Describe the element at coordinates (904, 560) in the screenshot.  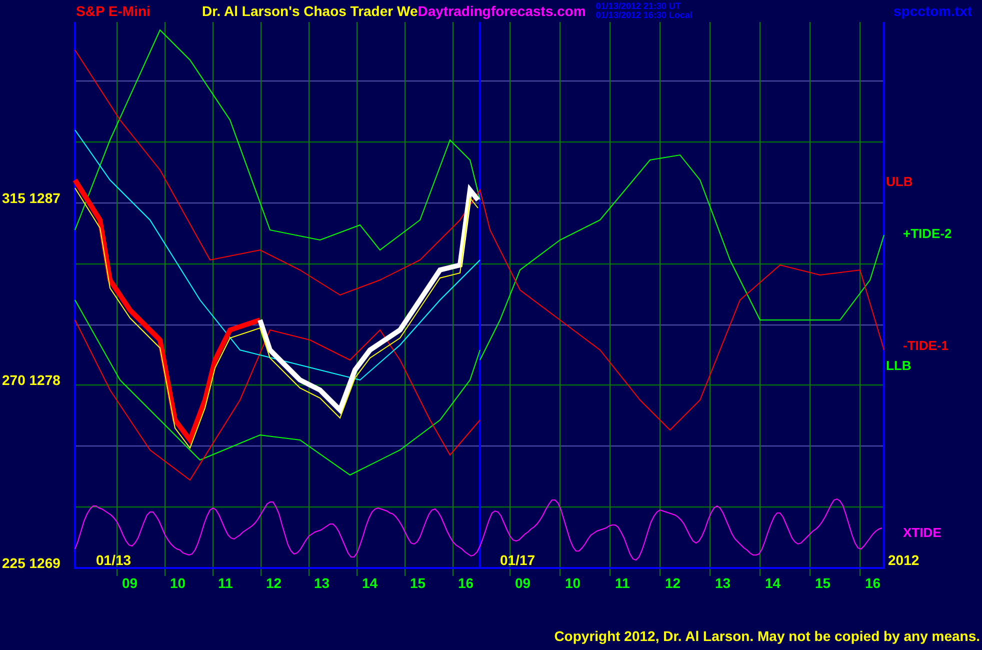
I see `year-label: 2012` at that location.